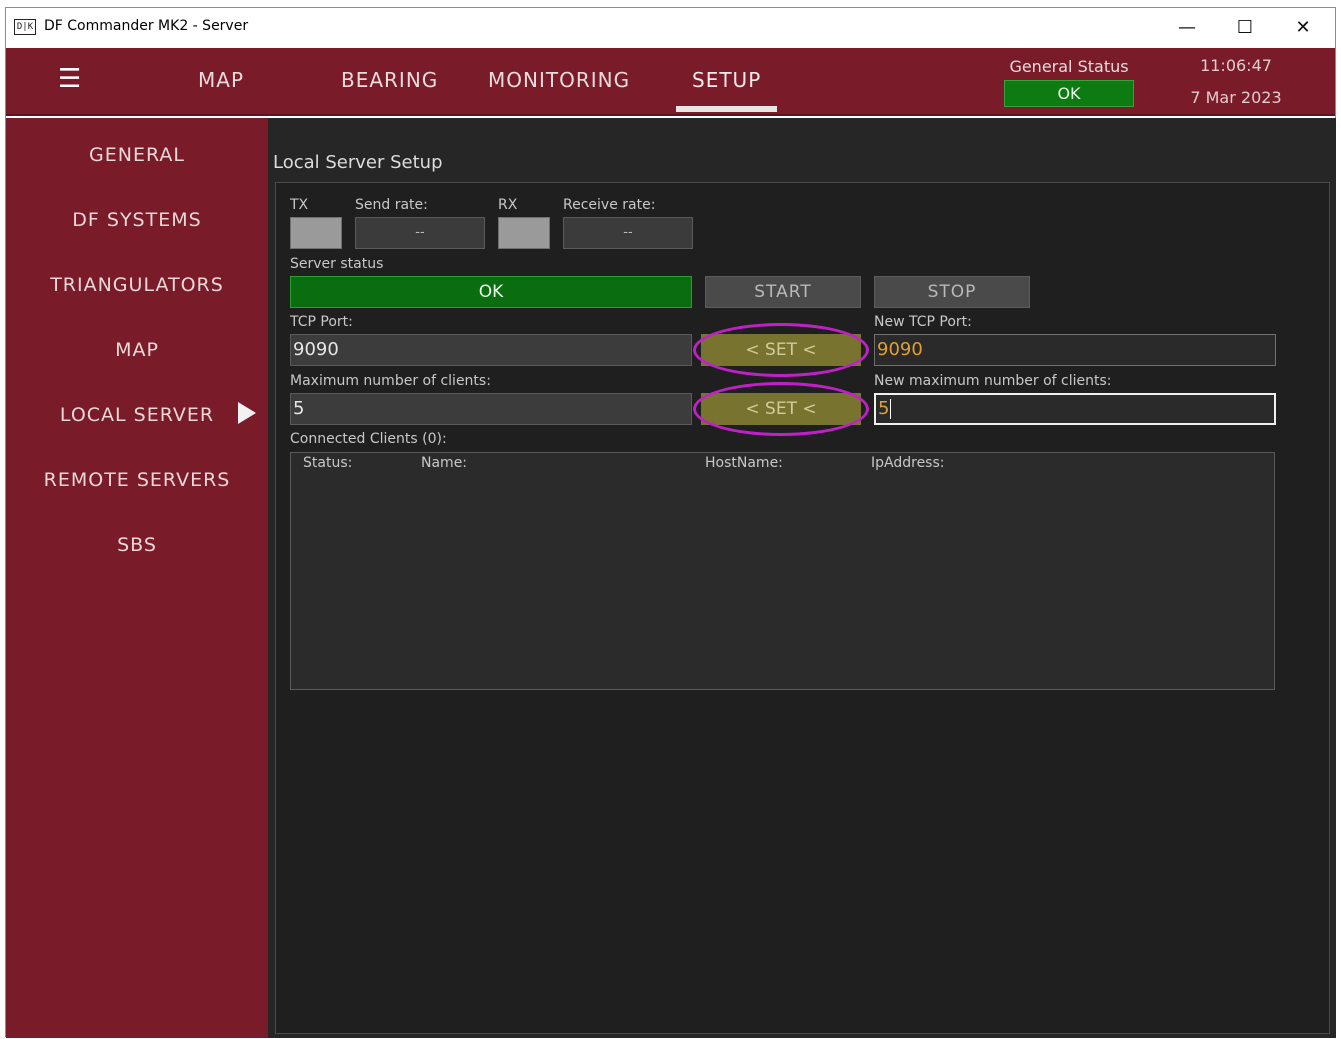 This screenshot has width=1341, height=1039. What do you see at coordinates (884, 408) in the screenshot?
I see `new-max-clients-value: 5` at bounding box center [884, 408].